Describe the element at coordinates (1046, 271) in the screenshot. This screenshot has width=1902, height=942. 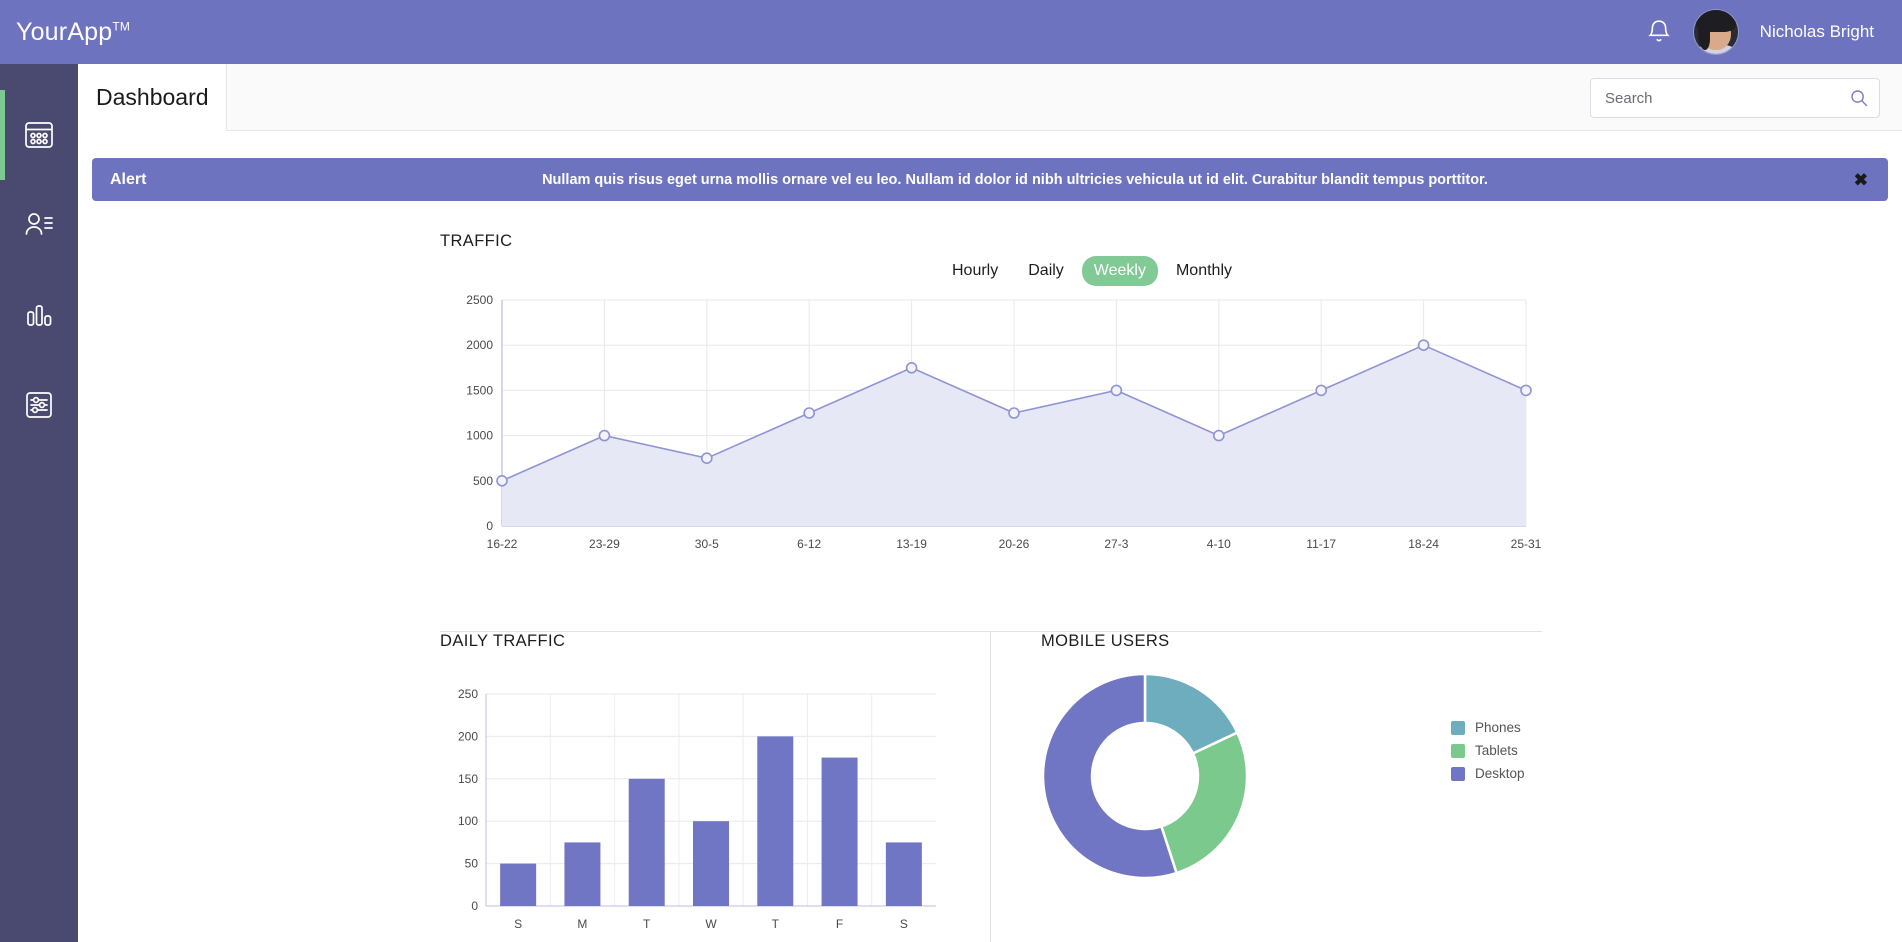
I see `traffic-toggle-daily: Daily` at that location.